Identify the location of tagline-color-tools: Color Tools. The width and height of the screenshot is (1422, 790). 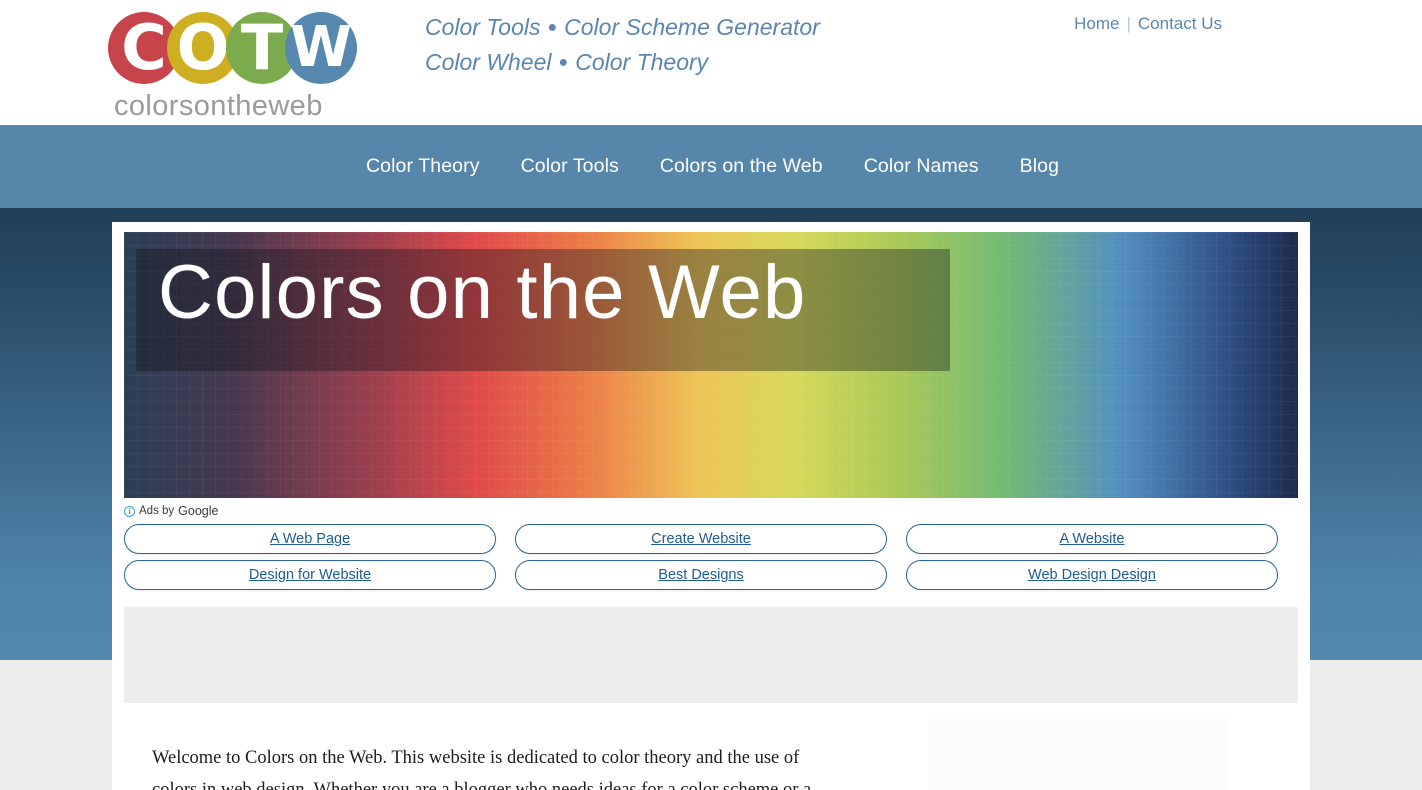
(483, 27).